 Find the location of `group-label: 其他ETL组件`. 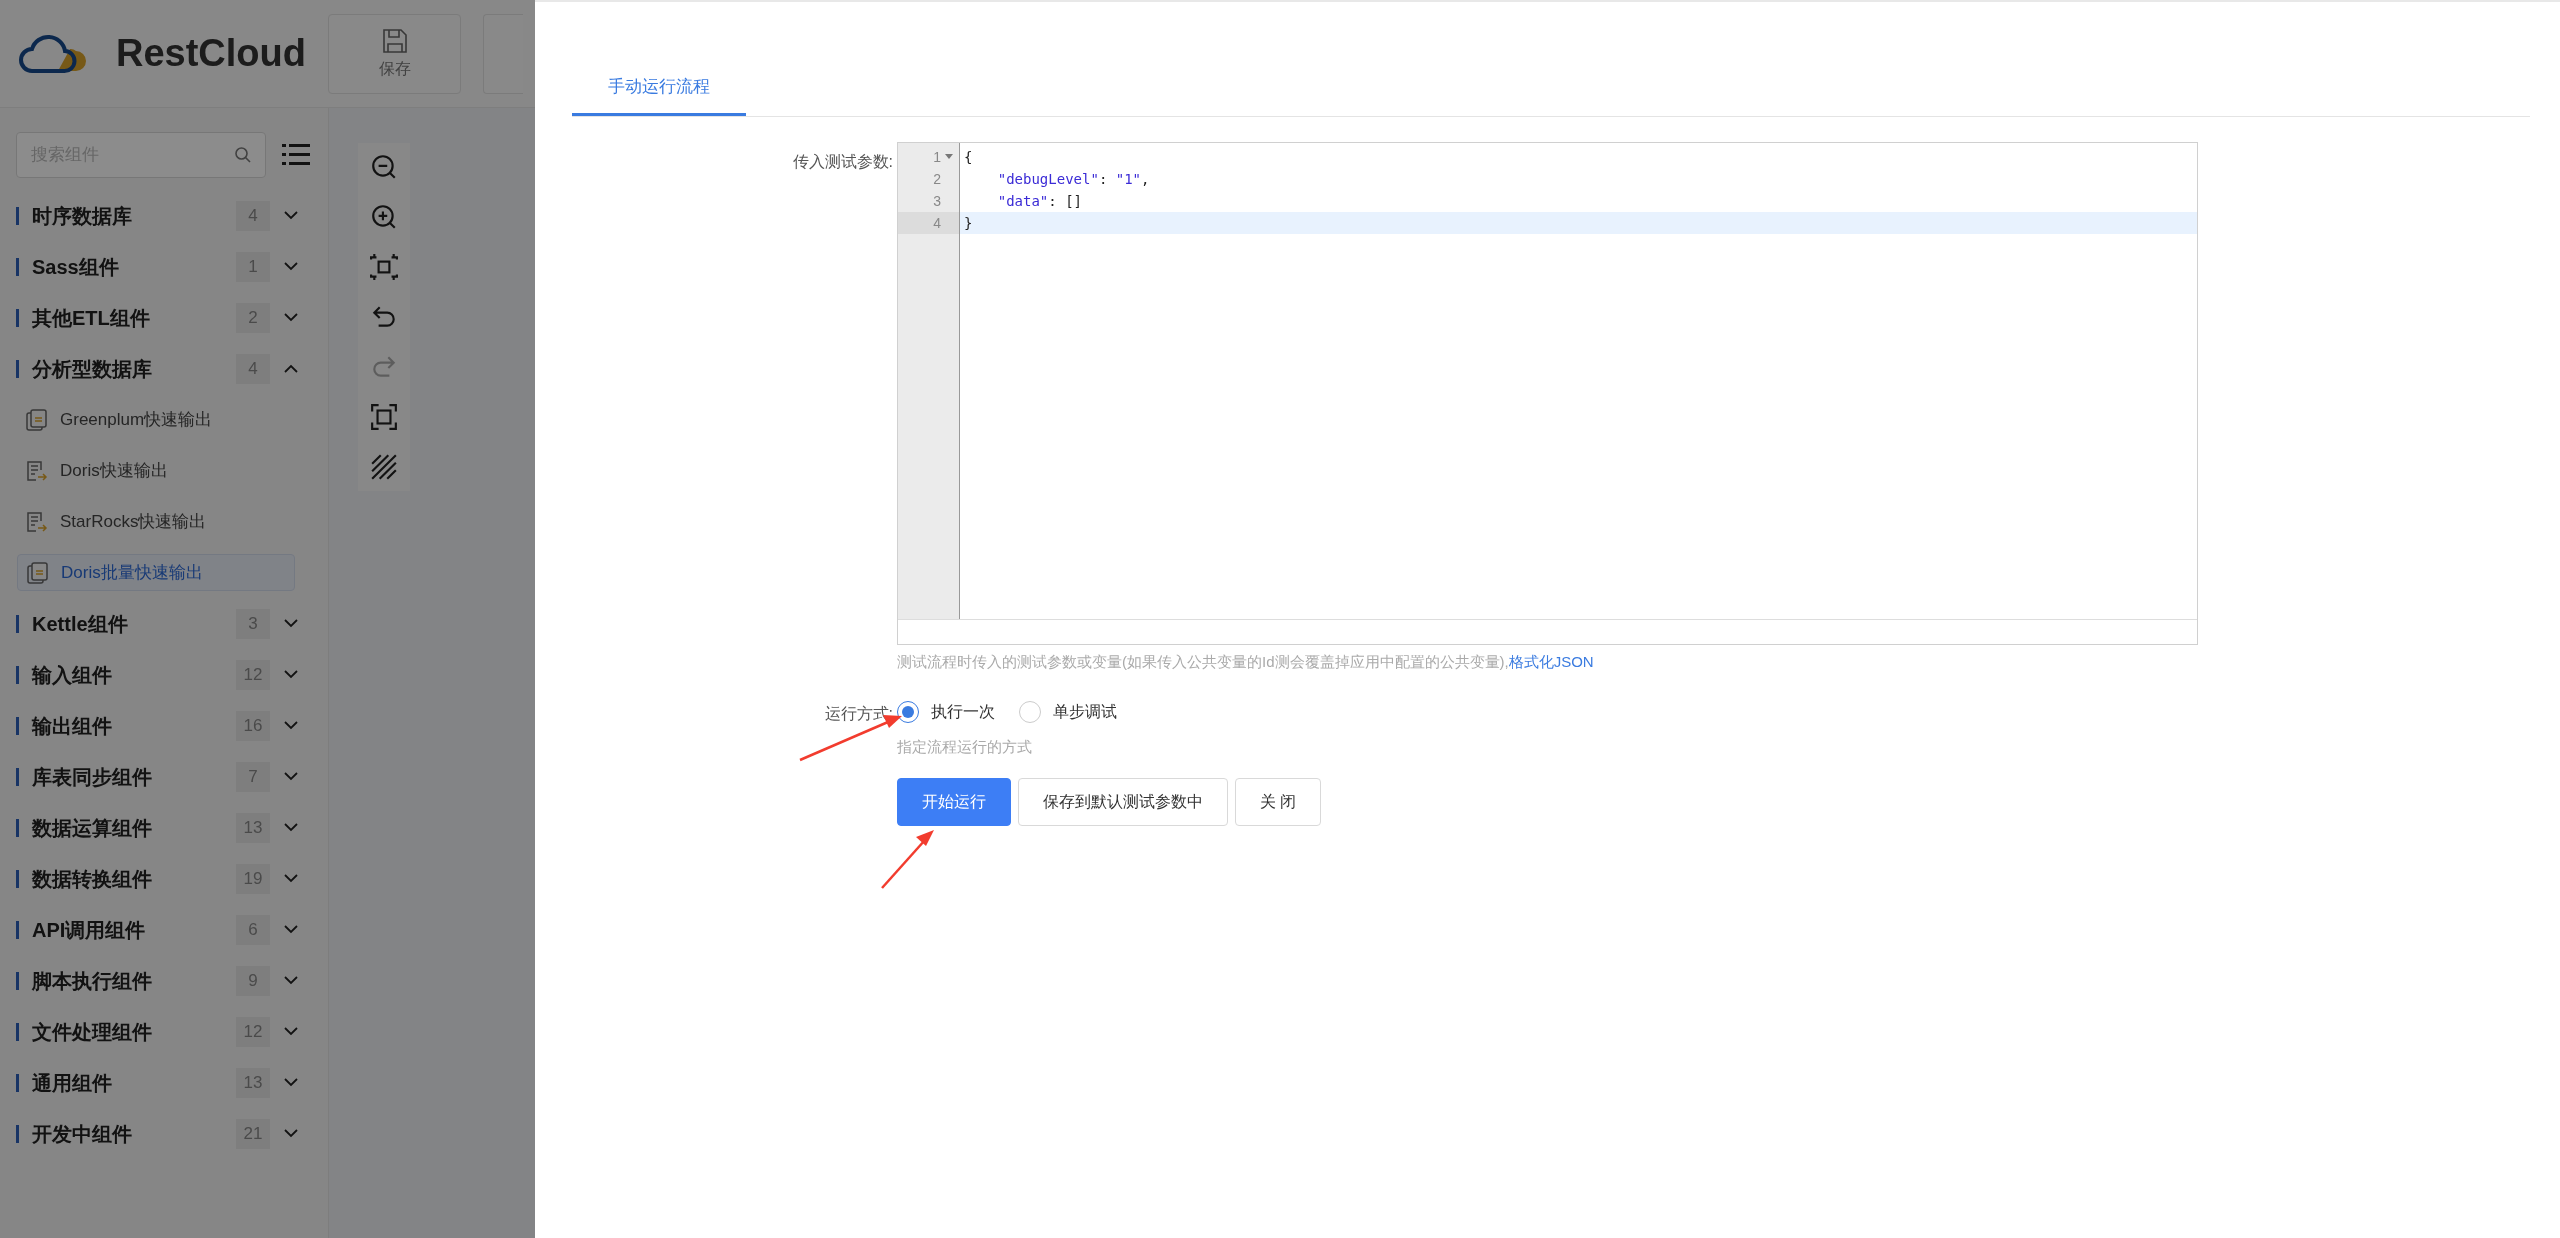

group-label: 其他ETL组件 is located at coordinates (134, 317).